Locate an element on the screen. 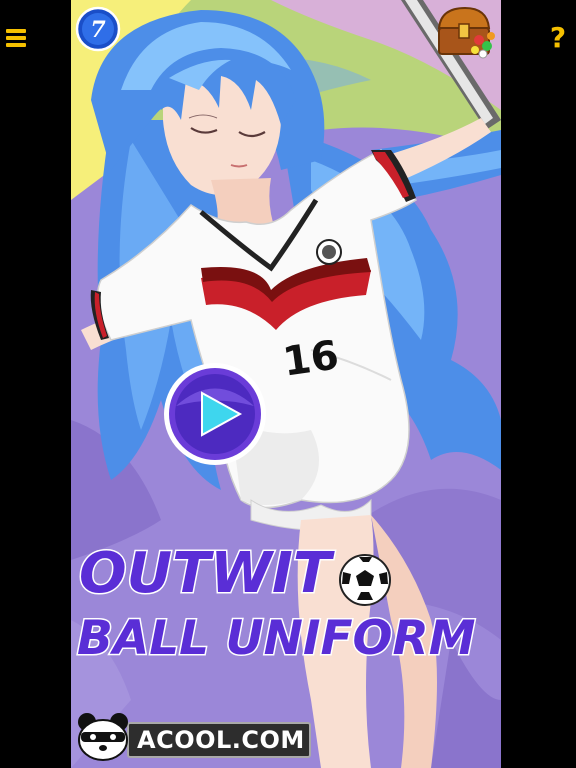 Image resolution: width=576 pixels, height=768 pixels. treasure-chest-button is located at coordinates (466, 33).